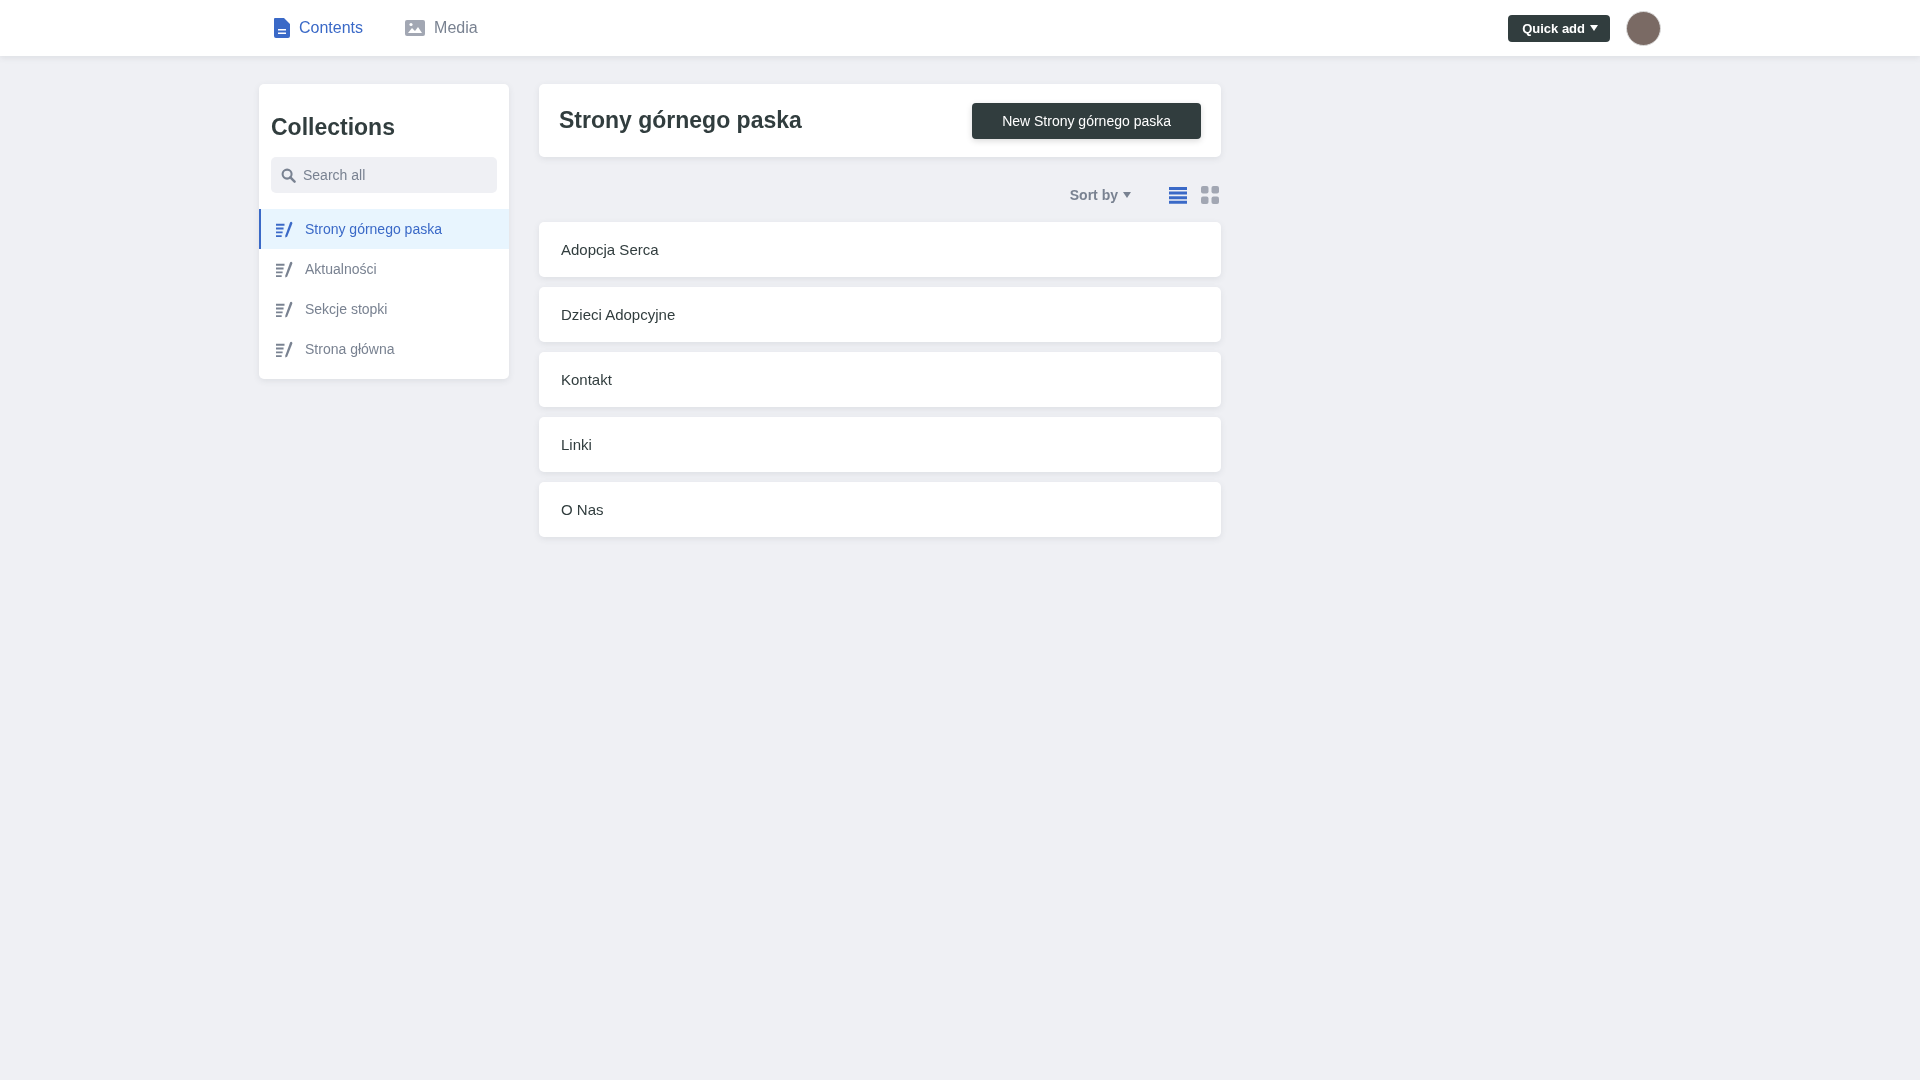  Describe the element at coordinates (880, 444) in the screenshot. I see `entry-card: Linki` at that location.